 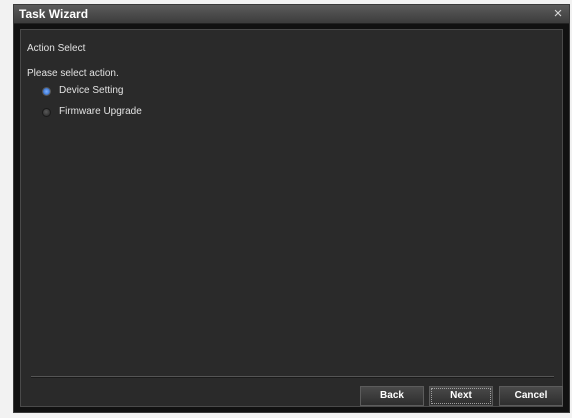 I want to click on section-title: Action Select, so click(x=56, y=48).